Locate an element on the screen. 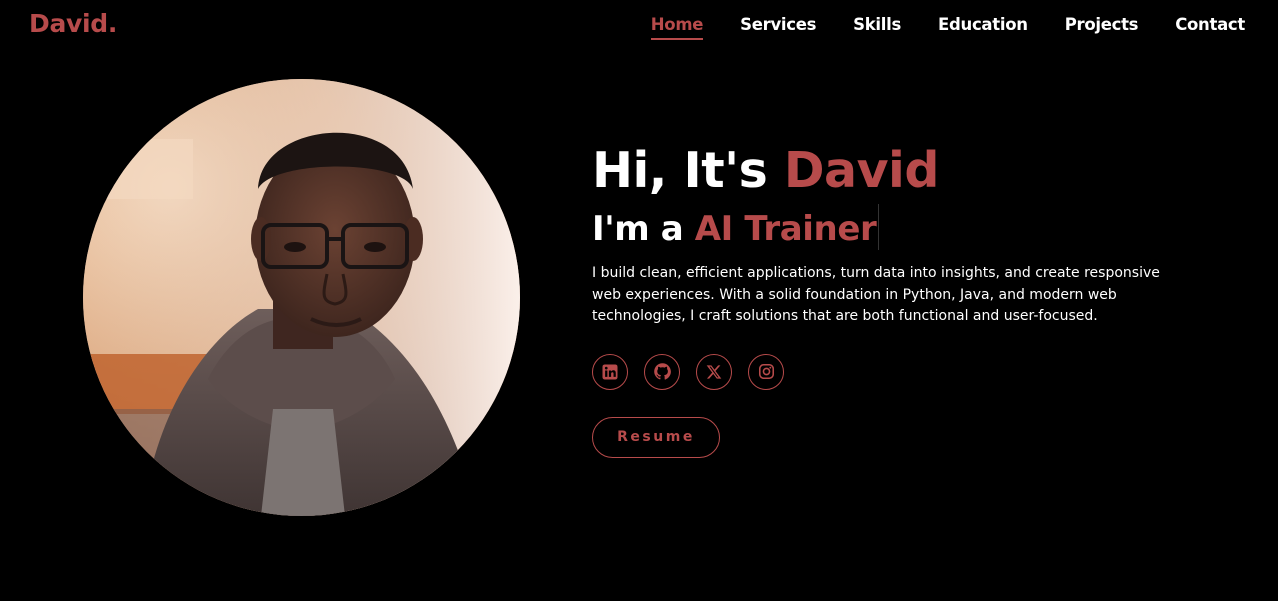 This screenshot has width=1278, height=601. resume-button: Resume is located at coordinates (656, 437).